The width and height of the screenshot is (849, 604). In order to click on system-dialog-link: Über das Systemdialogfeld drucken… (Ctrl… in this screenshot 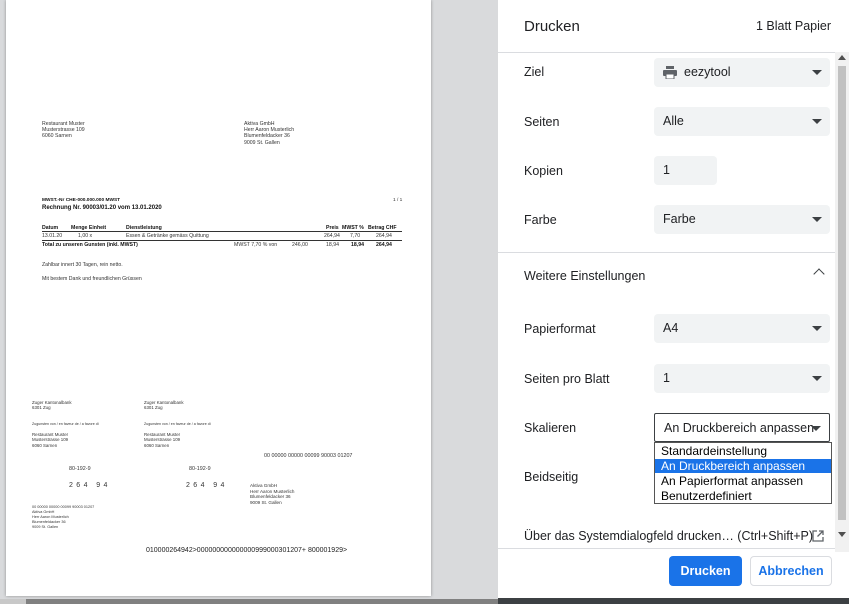, I will do `click(668, 536)`.